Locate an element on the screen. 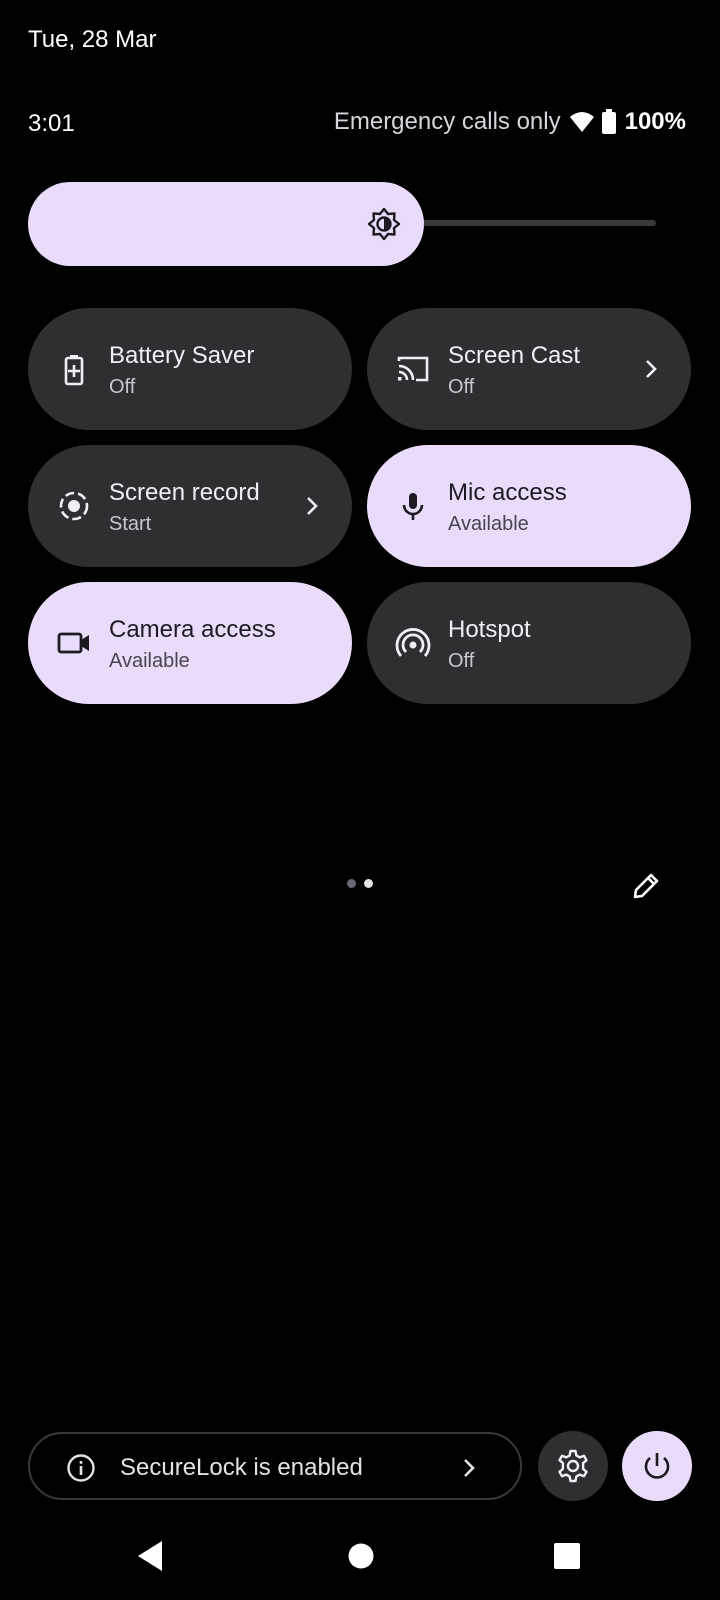  battery-percent: 100% is located at coordinates (655, 121).